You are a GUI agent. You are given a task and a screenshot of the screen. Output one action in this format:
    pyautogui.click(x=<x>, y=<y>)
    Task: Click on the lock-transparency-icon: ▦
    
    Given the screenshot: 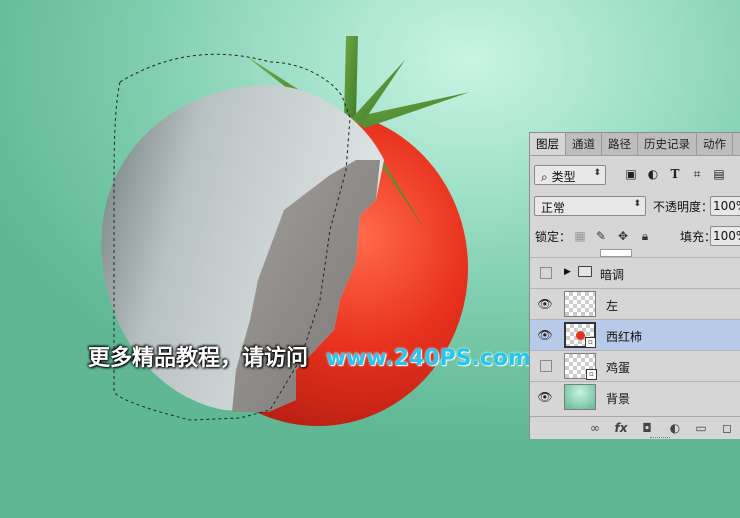 What is the action you would take?
    pyautogui.click(x=580, y=236)
    